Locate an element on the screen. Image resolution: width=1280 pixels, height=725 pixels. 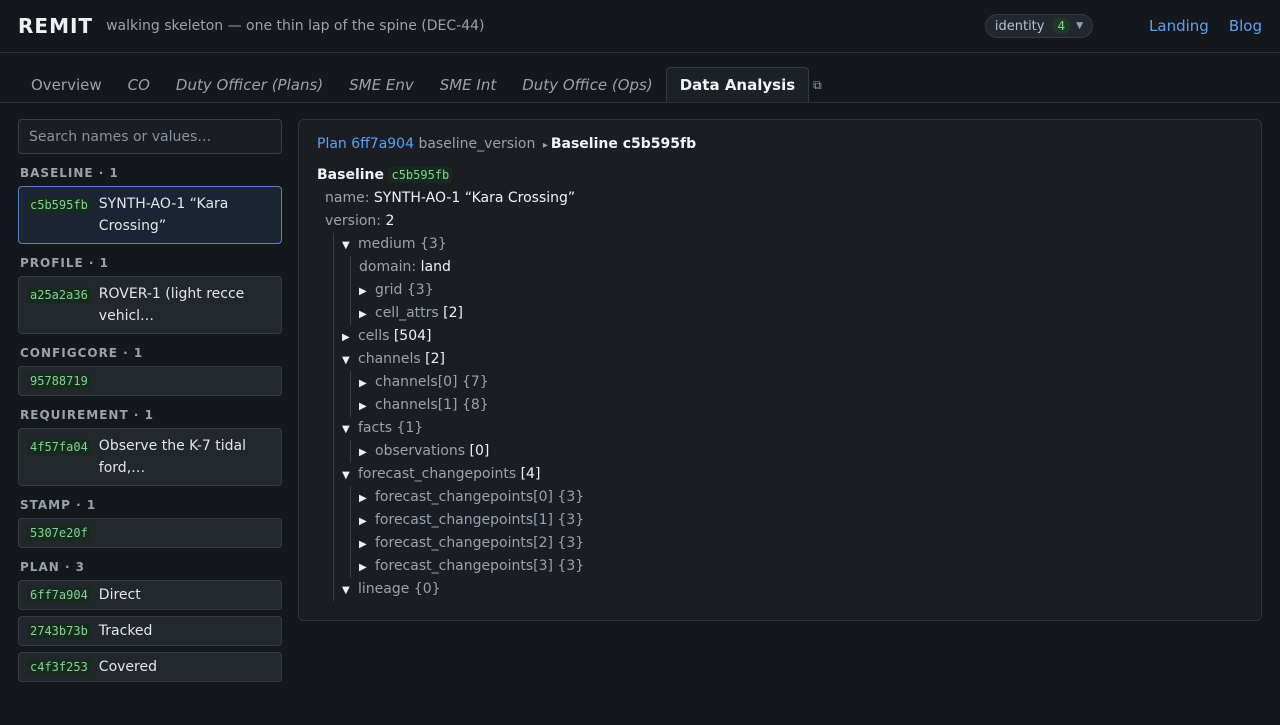
popout-icon: ⧉ is located at coordinates (817, 85).